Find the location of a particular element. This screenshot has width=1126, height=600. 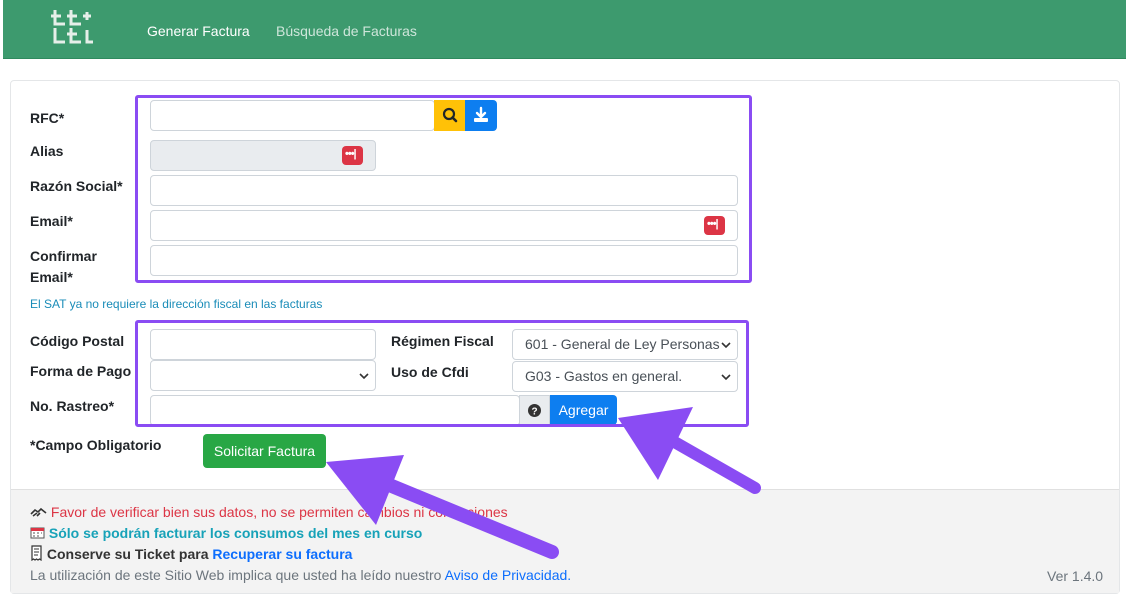

calendar-icon is located at coordinates (37, 533).